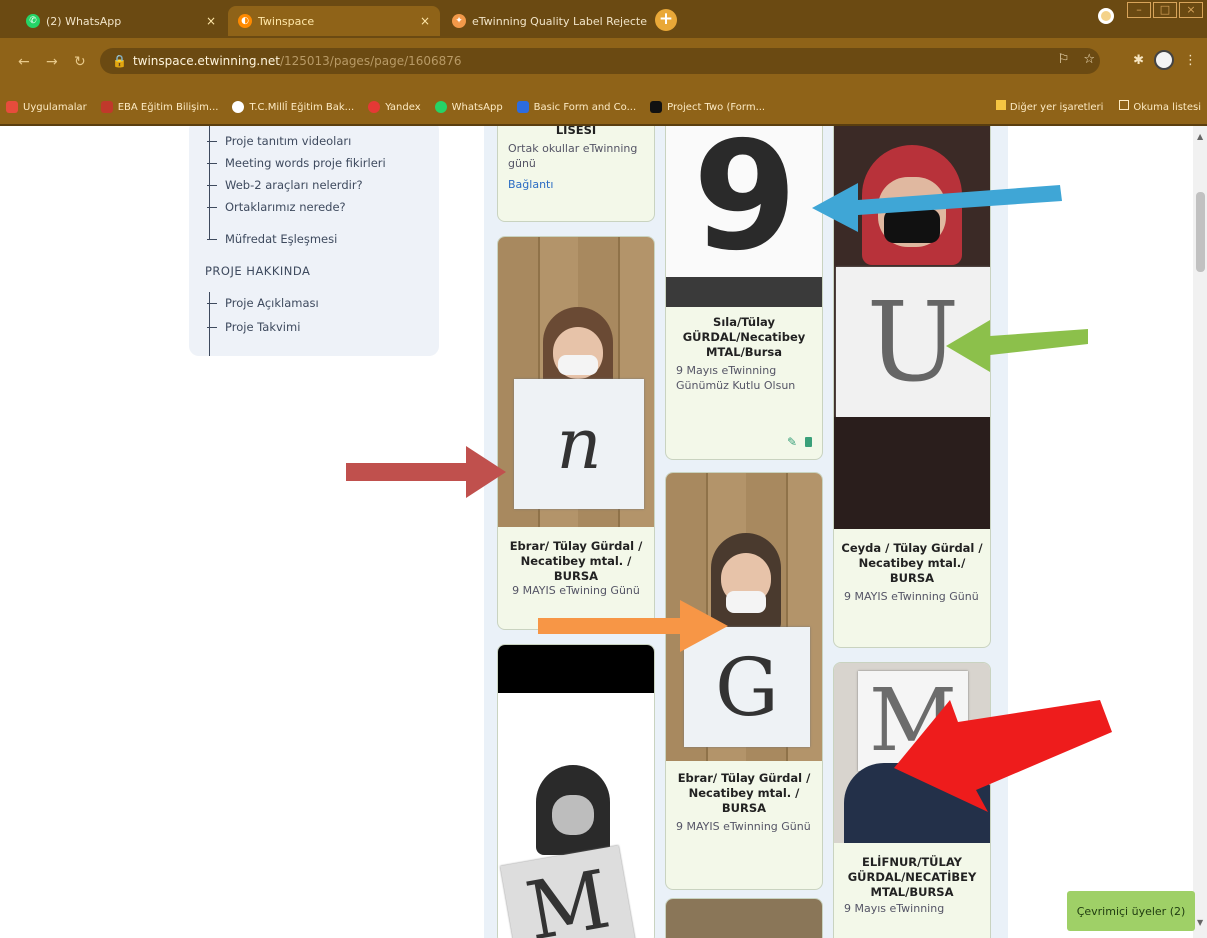  I want to click on close-window-button: ×, so click(1191, 10).